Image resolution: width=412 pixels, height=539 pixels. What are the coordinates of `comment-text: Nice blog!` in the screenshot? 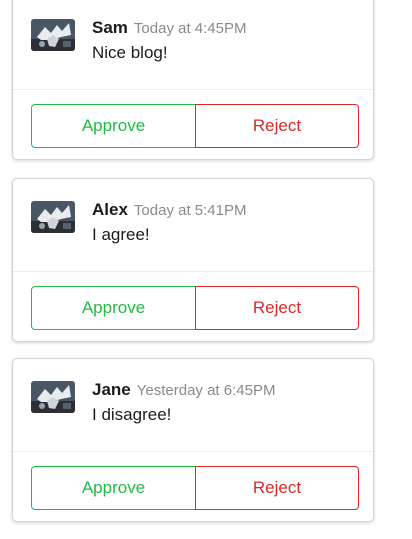 It's located at (130, 52).